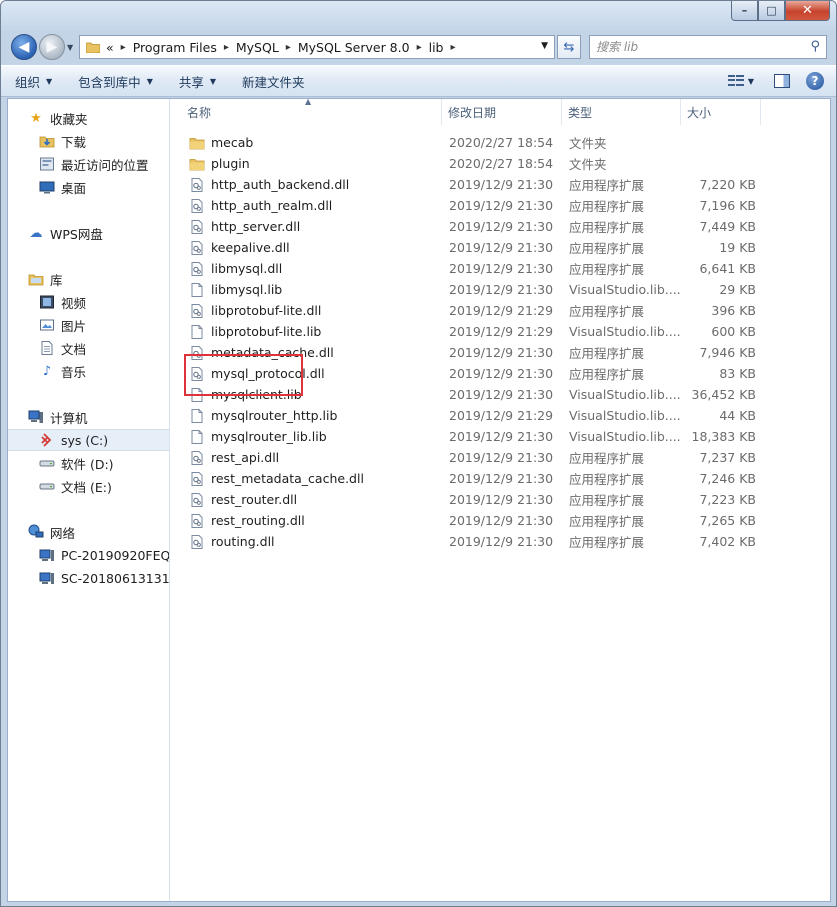 The width and height of the screenshot is (837, 907). I want to click on column-header-type: 类型, so click(621, 112).